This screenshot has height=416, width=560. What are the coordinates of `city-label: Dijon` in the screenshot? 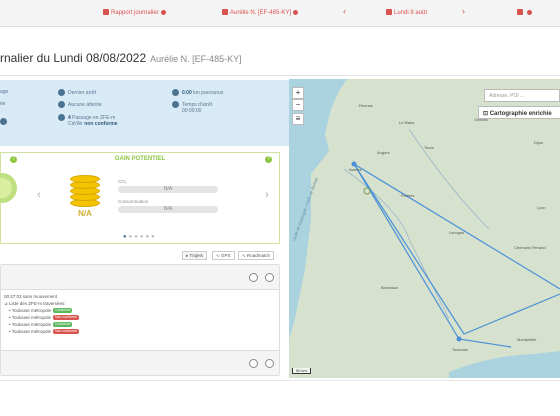 It's located at (538, 142).